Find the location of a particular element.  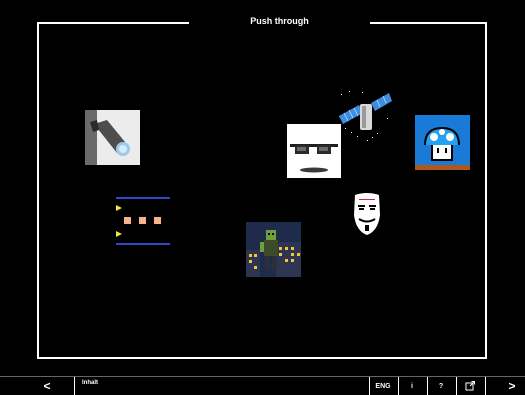

mushroom-thumbnail is located at coordinates (442, 142).